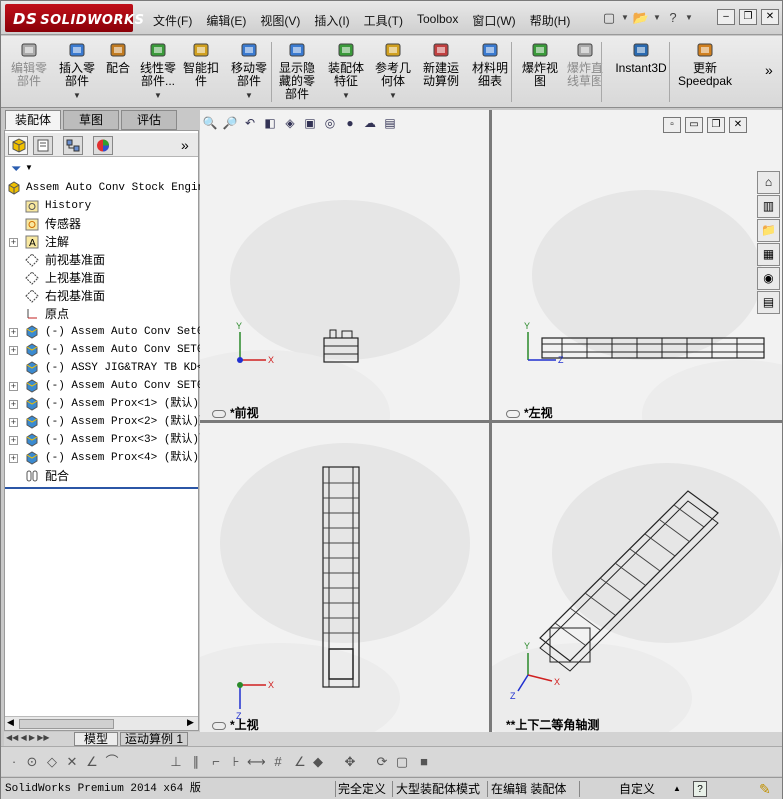 The height and width of the screenshot is (799, 783). Describe the element at coordinates (641, 57) in the screenshot. I see `instant3d-button: Instant3D` at that location.